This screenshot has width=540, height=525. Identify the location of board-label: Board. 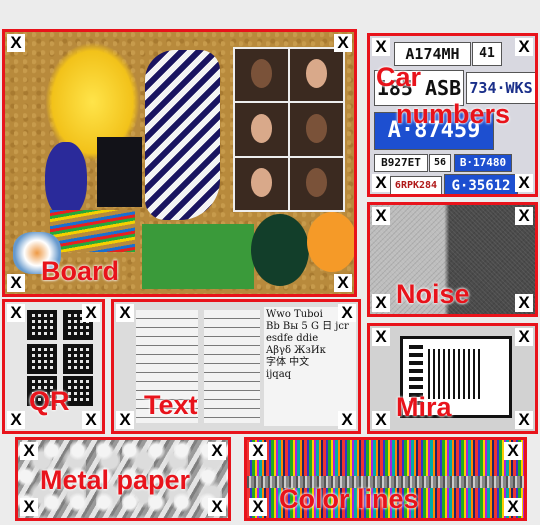
(80, 271).